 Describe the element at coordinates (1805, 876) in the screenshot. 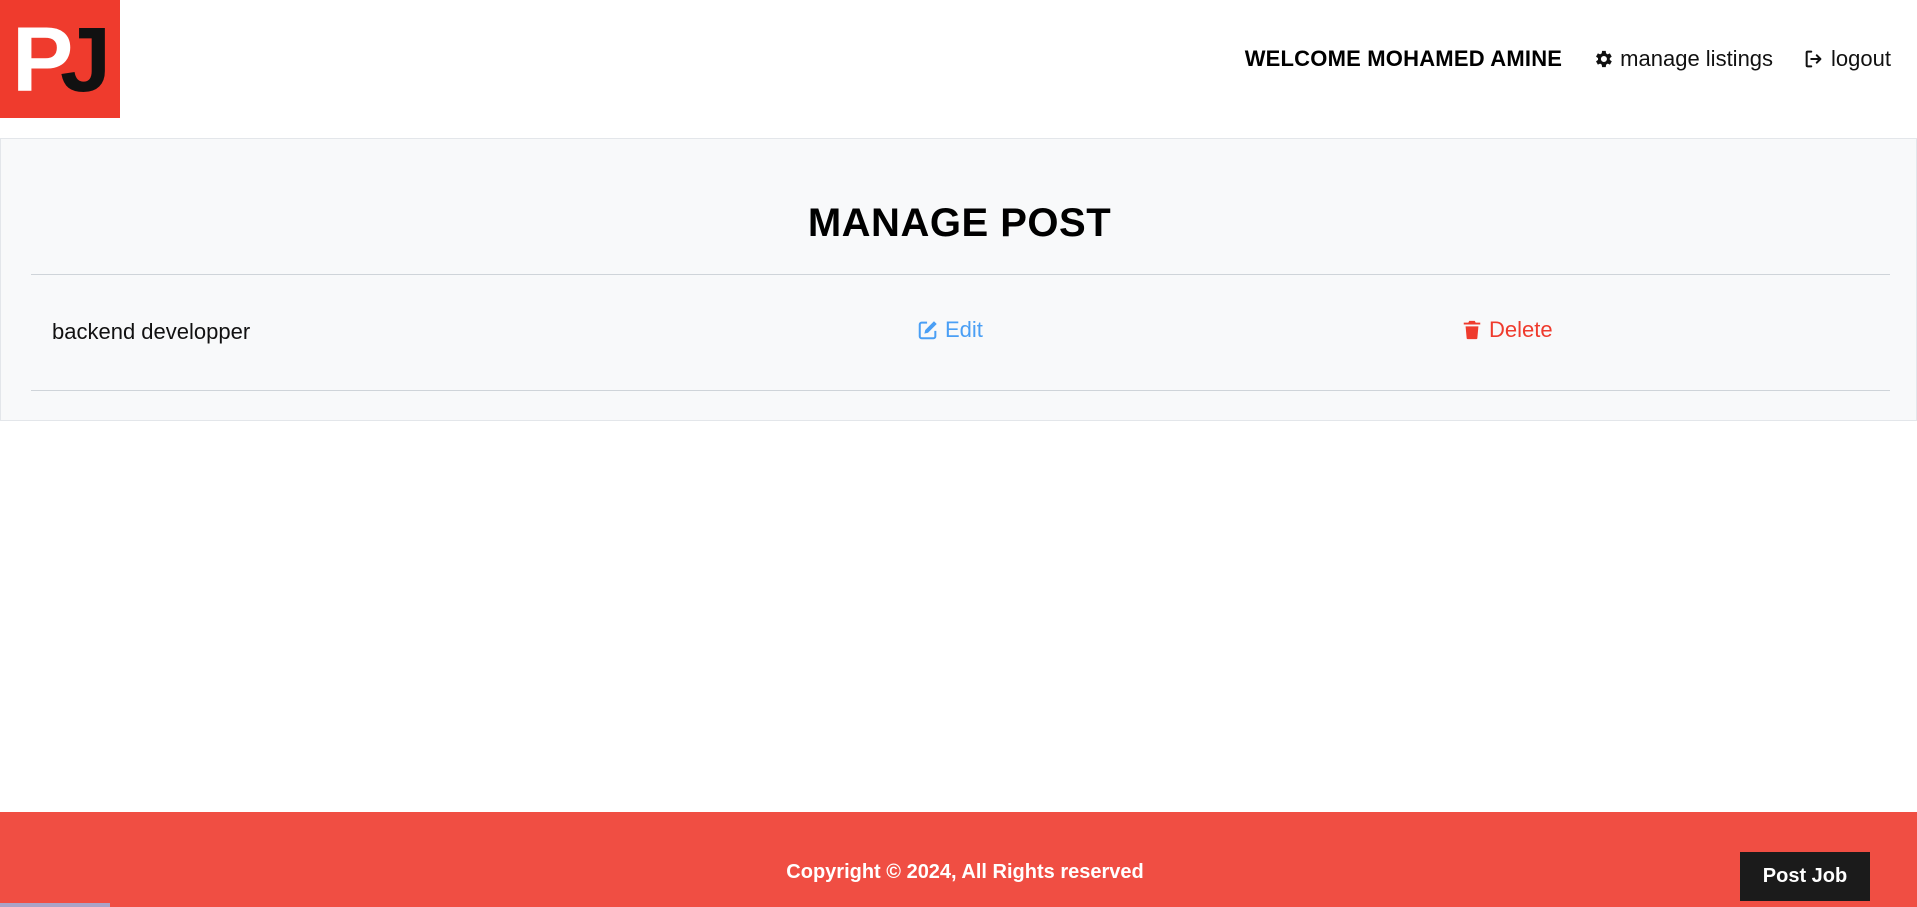

I see `post-job-button: Post Job` at that location.